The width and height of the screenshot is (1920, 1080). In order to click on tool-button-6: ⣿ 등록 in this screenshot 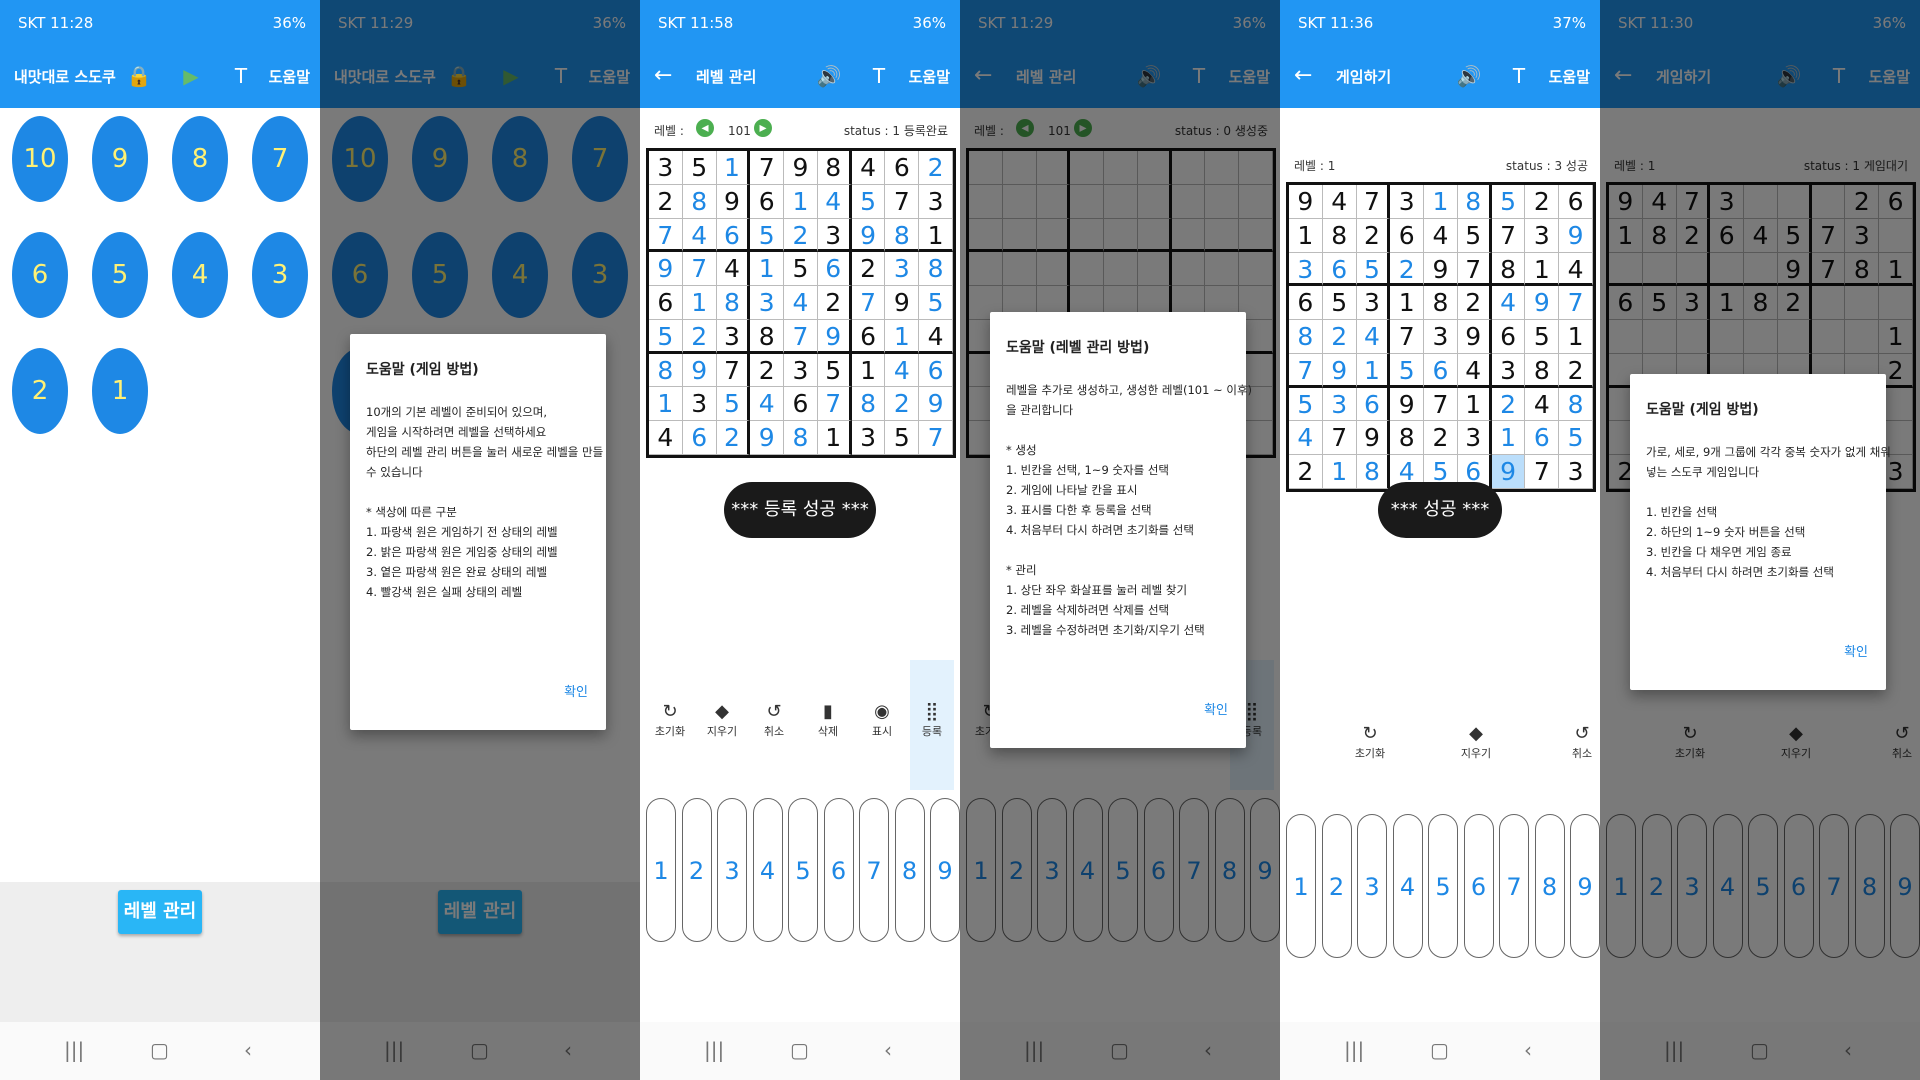, I will do `click(932, 725)`.